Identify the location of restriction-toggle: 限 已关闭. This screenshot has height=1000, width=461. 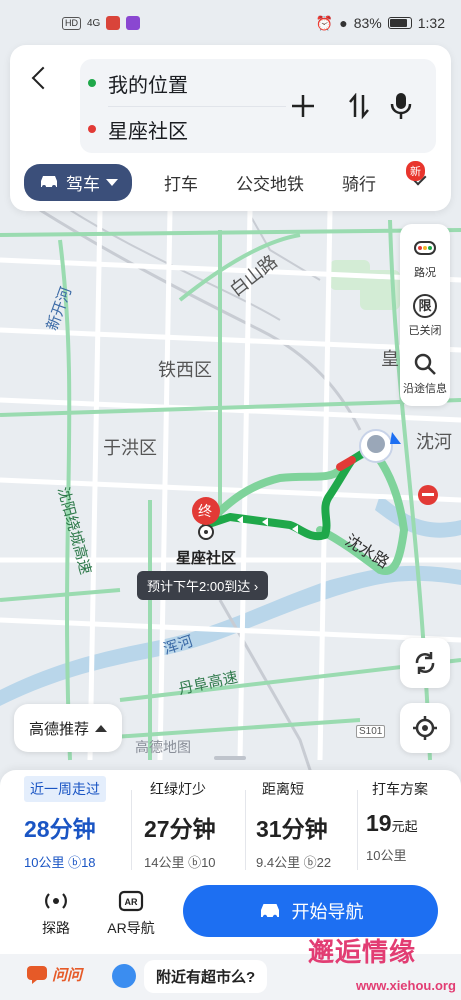
(425, 316).